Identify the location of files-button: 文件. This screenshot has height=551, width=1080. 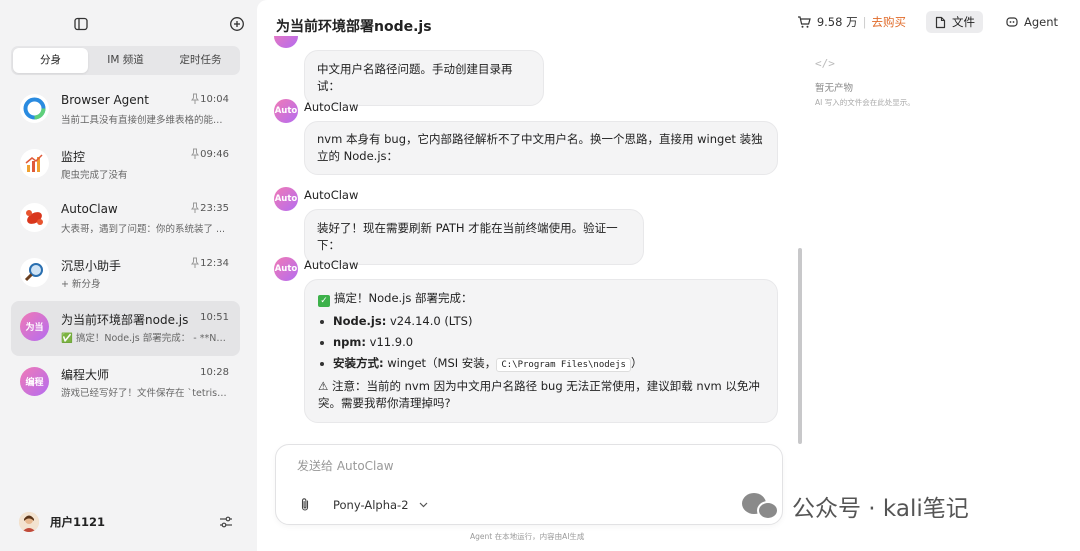
(954, 22).